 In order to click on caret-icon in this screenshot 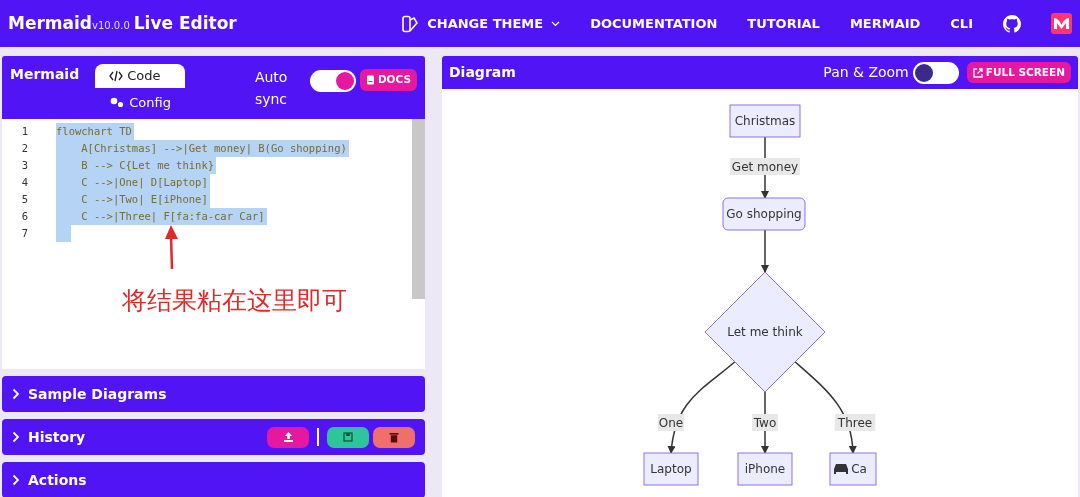, I will do `click(556, 23)`.